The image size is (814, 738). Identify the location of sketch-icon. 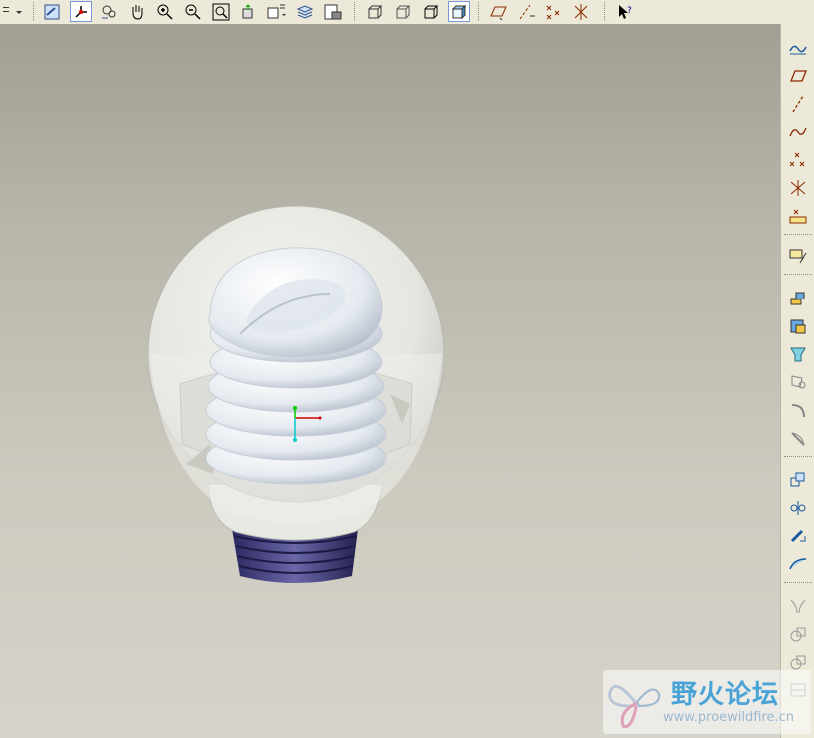
(798, 48).